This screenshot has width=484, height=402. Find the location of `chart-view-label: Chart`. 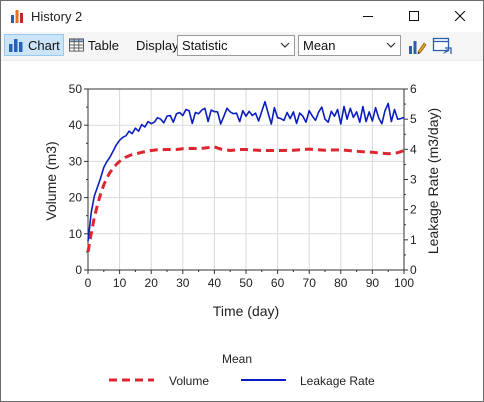

chart-view-label: Chart is located at coordinates (44, 45).